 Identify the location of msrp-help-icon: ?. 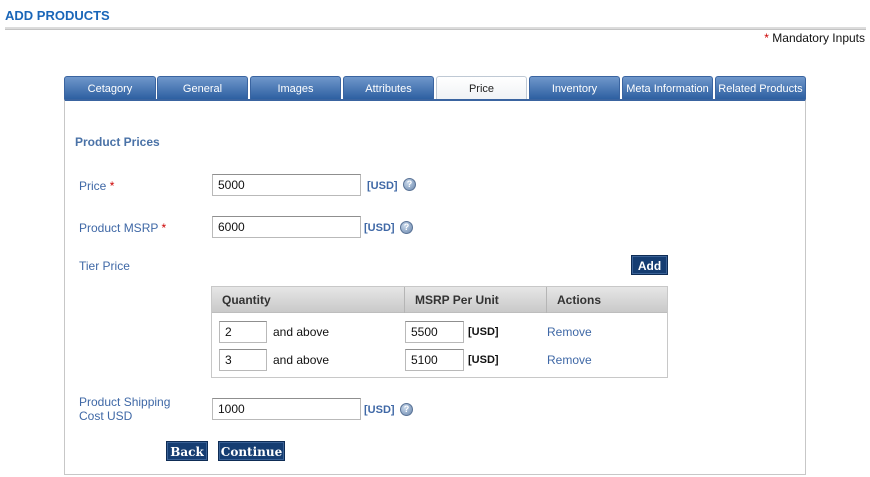
(406, 227).